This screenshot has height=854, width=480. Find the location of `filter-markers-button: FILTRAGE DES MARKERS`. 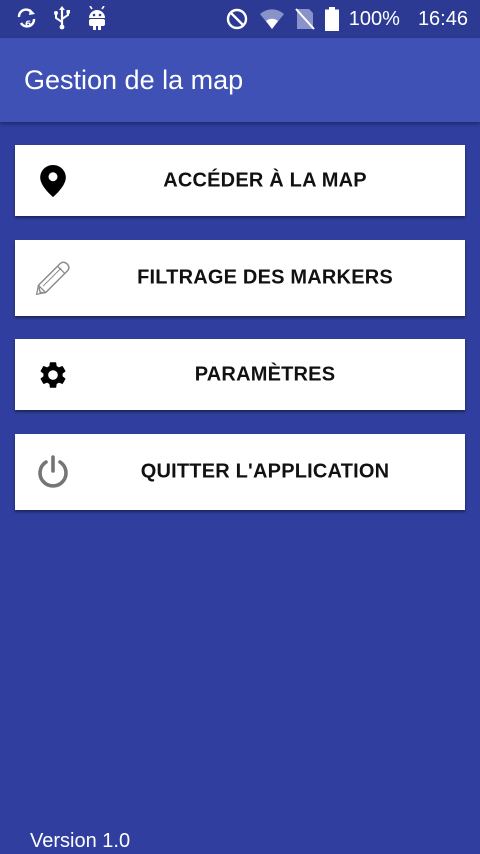

filter-markers-button: FILTRAGE DES MARKERS is located at coordinates (240, 278).